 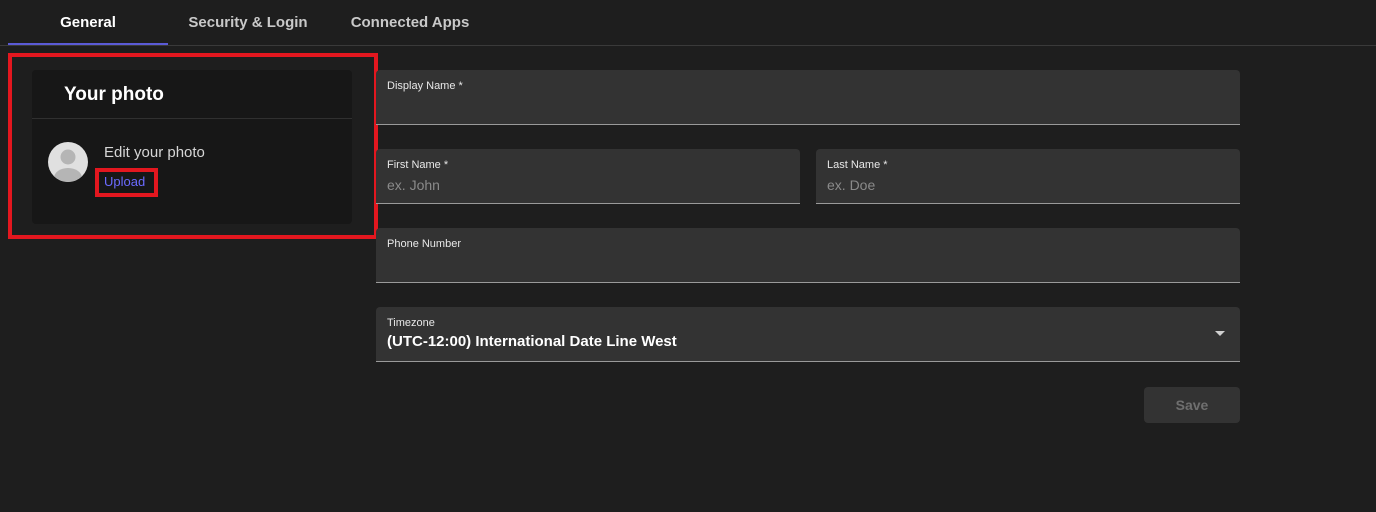 What do you see at coordinates (418, 165) in the screenshot?
I see `first-name-label: First Name *` at bounding box center [418, 165].